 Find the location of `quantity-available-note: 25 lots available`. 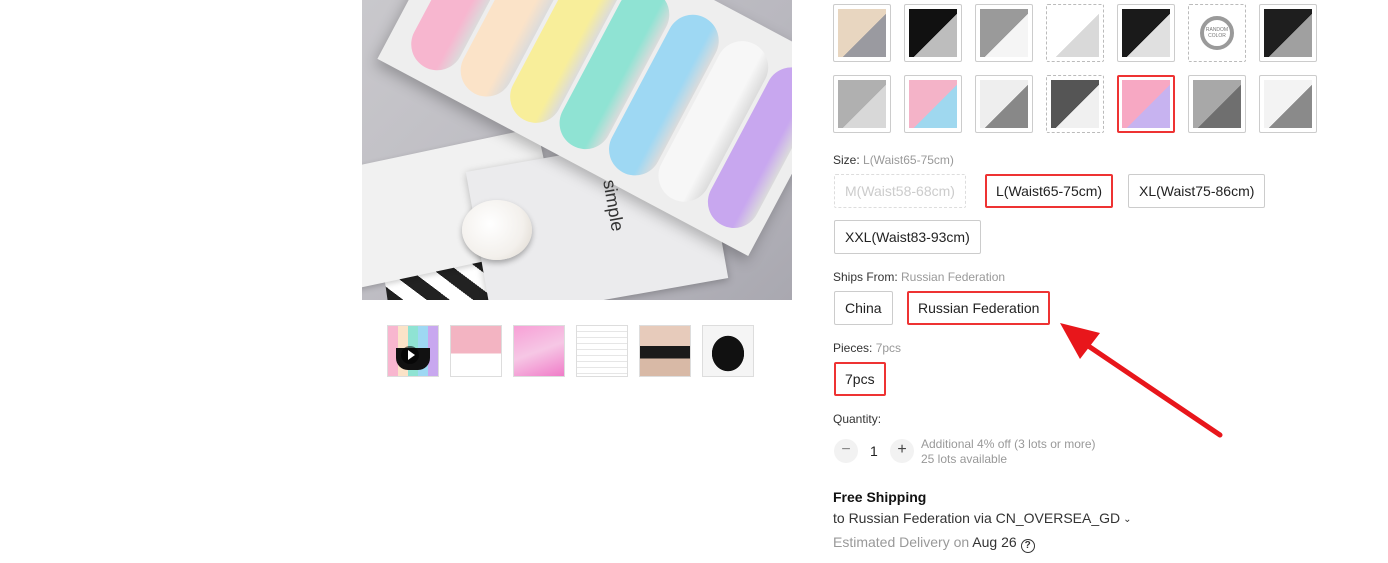

quantity-available-note: 25 lots available is located at coordinates (964, 459).